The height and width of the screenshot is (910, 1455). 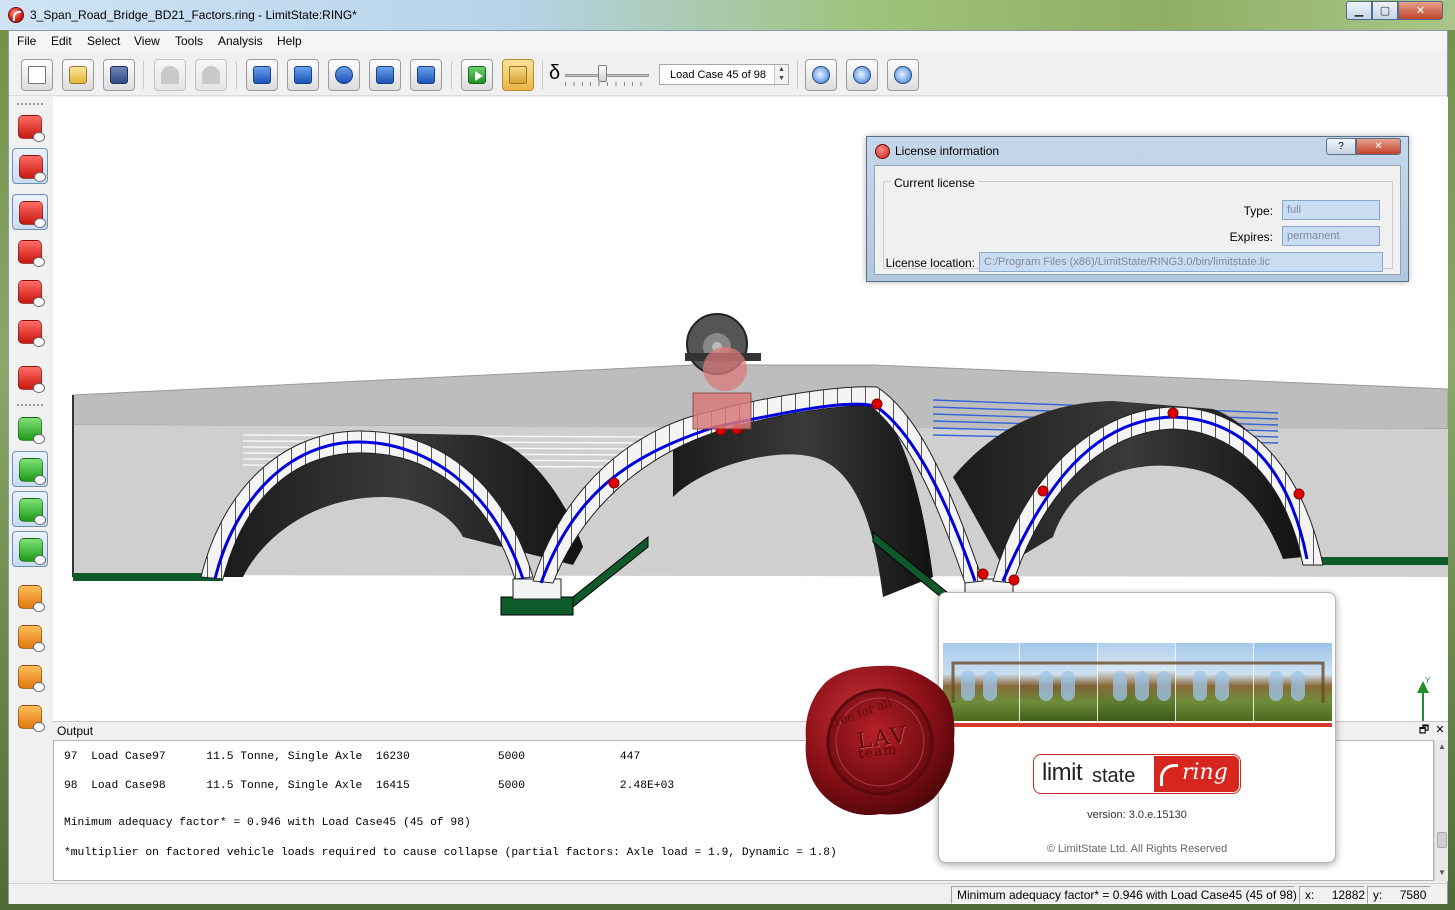 I want to click on open-file-button, so click(x=78, y=75).